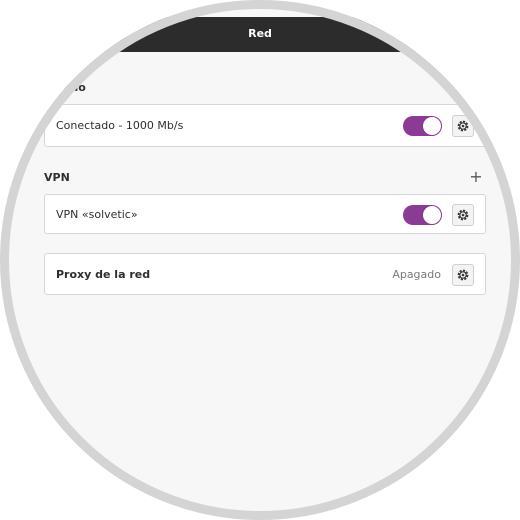  I want to click on vpn-settings-button, so click(463, 215).